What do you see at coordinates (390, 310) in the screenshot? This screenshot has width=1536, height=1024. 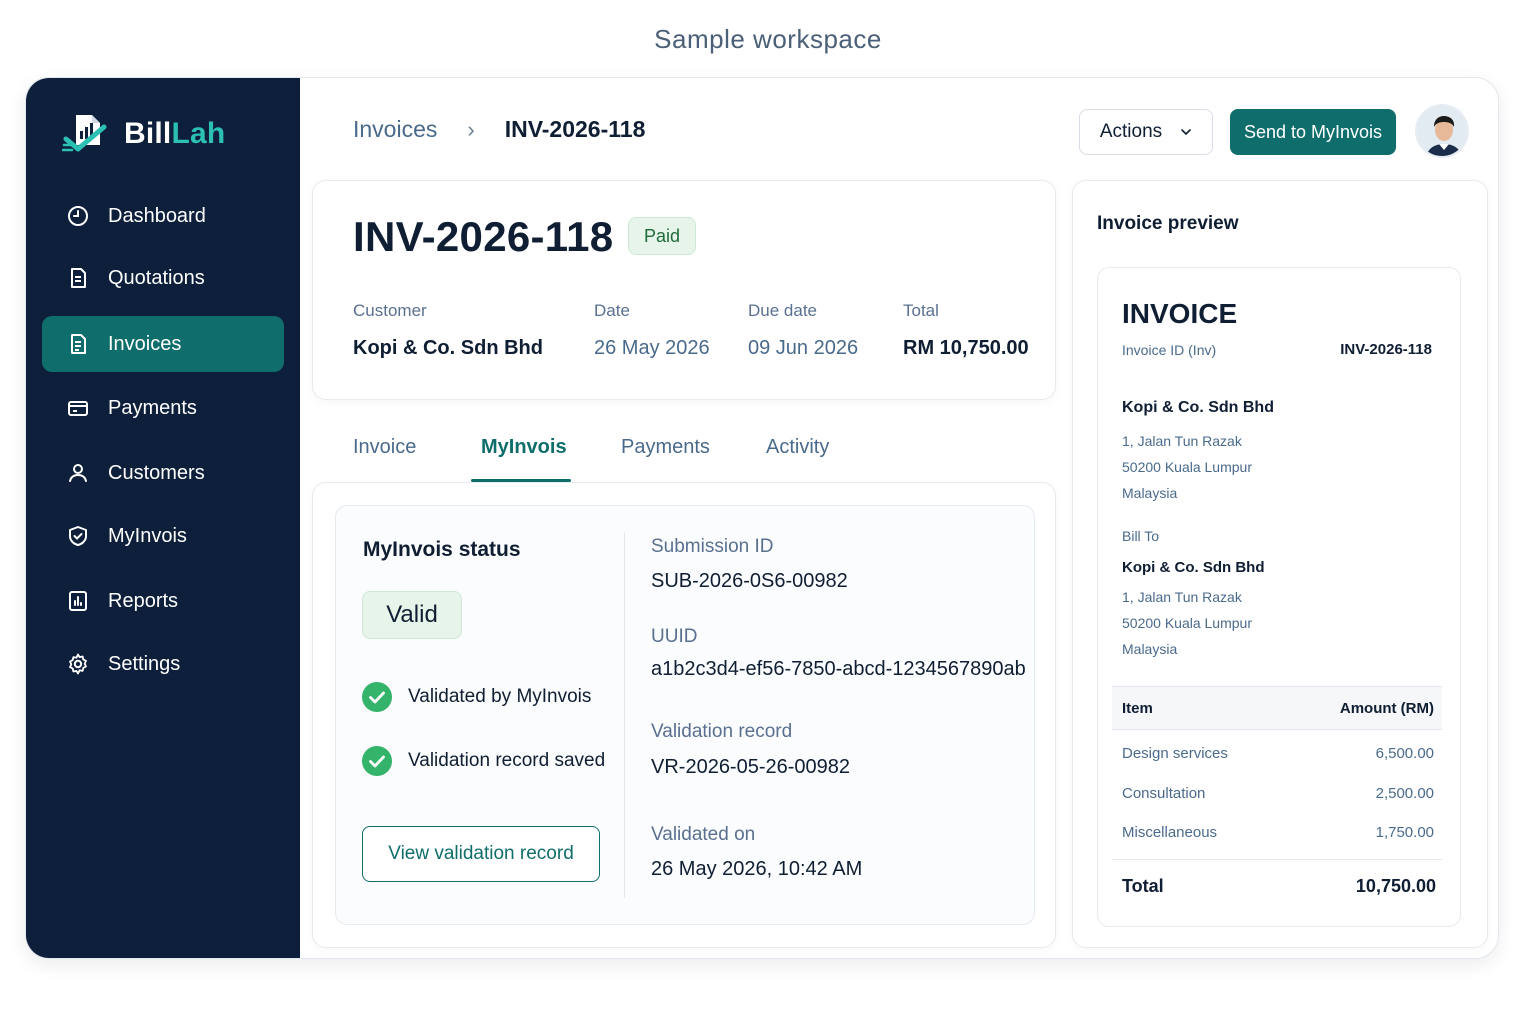 I see `customer-label: Customer` at bounding box center [390, 310].